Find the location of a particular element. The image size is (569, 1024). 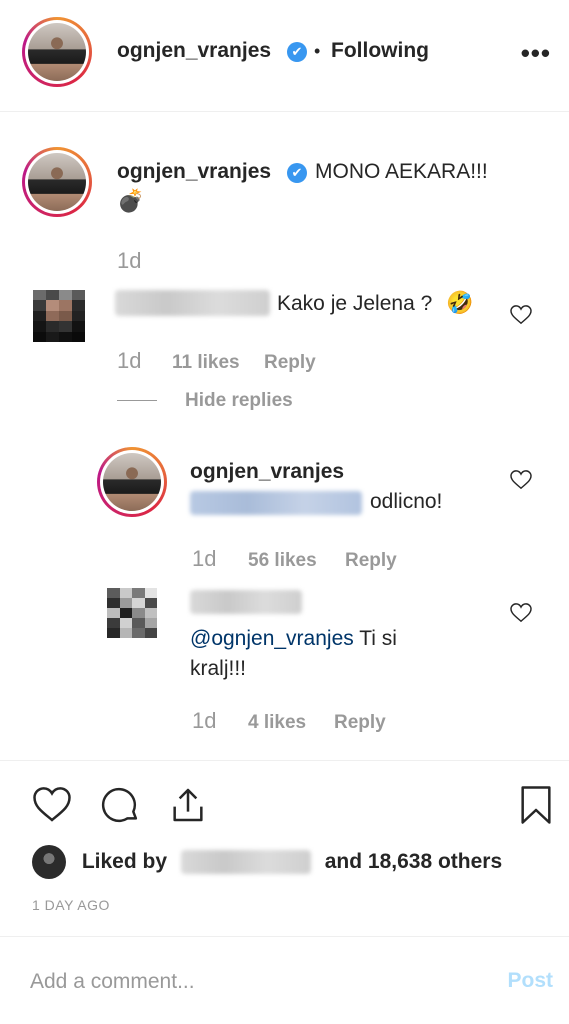

laughing-emoji: 🤣 is located at coordinates (460, 302).